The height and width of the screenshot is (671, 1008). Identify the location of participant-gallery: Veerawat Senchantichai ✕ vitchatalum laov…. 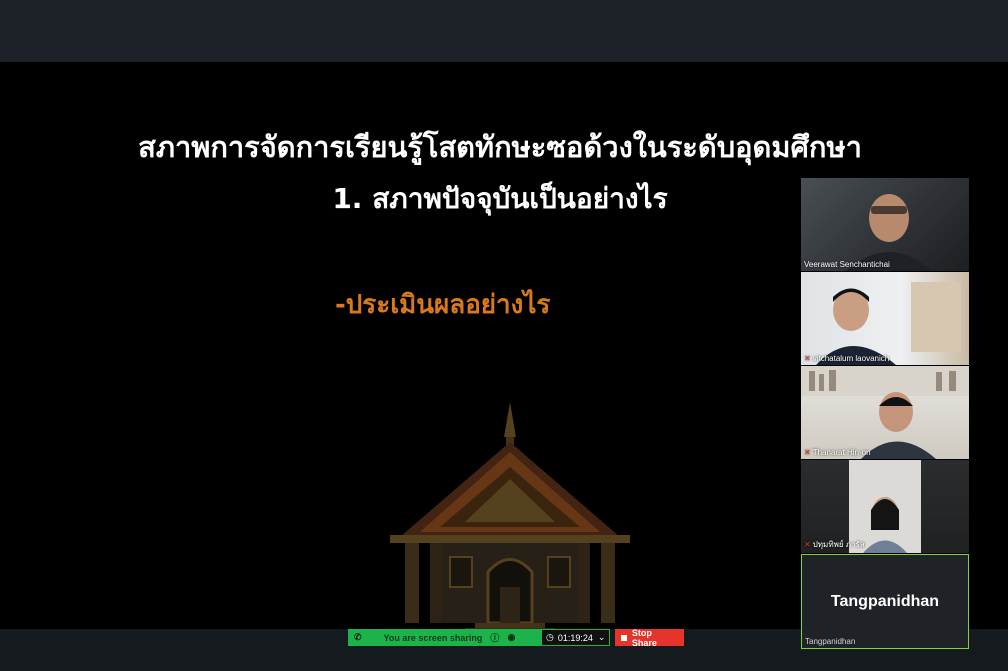
(885, 414).